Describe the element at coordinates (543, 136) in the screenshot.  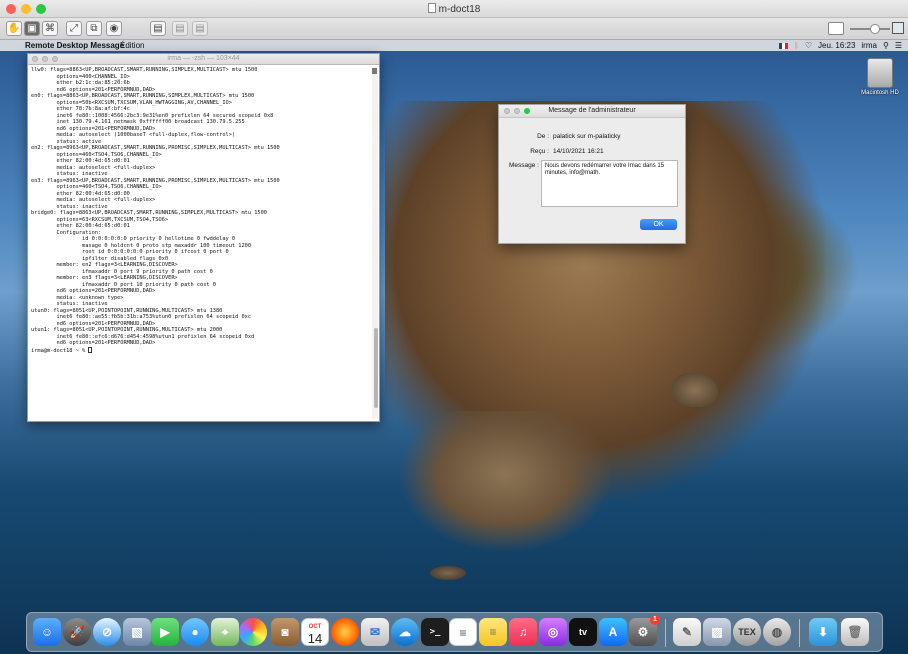
I see `from-label: De :` at that location.